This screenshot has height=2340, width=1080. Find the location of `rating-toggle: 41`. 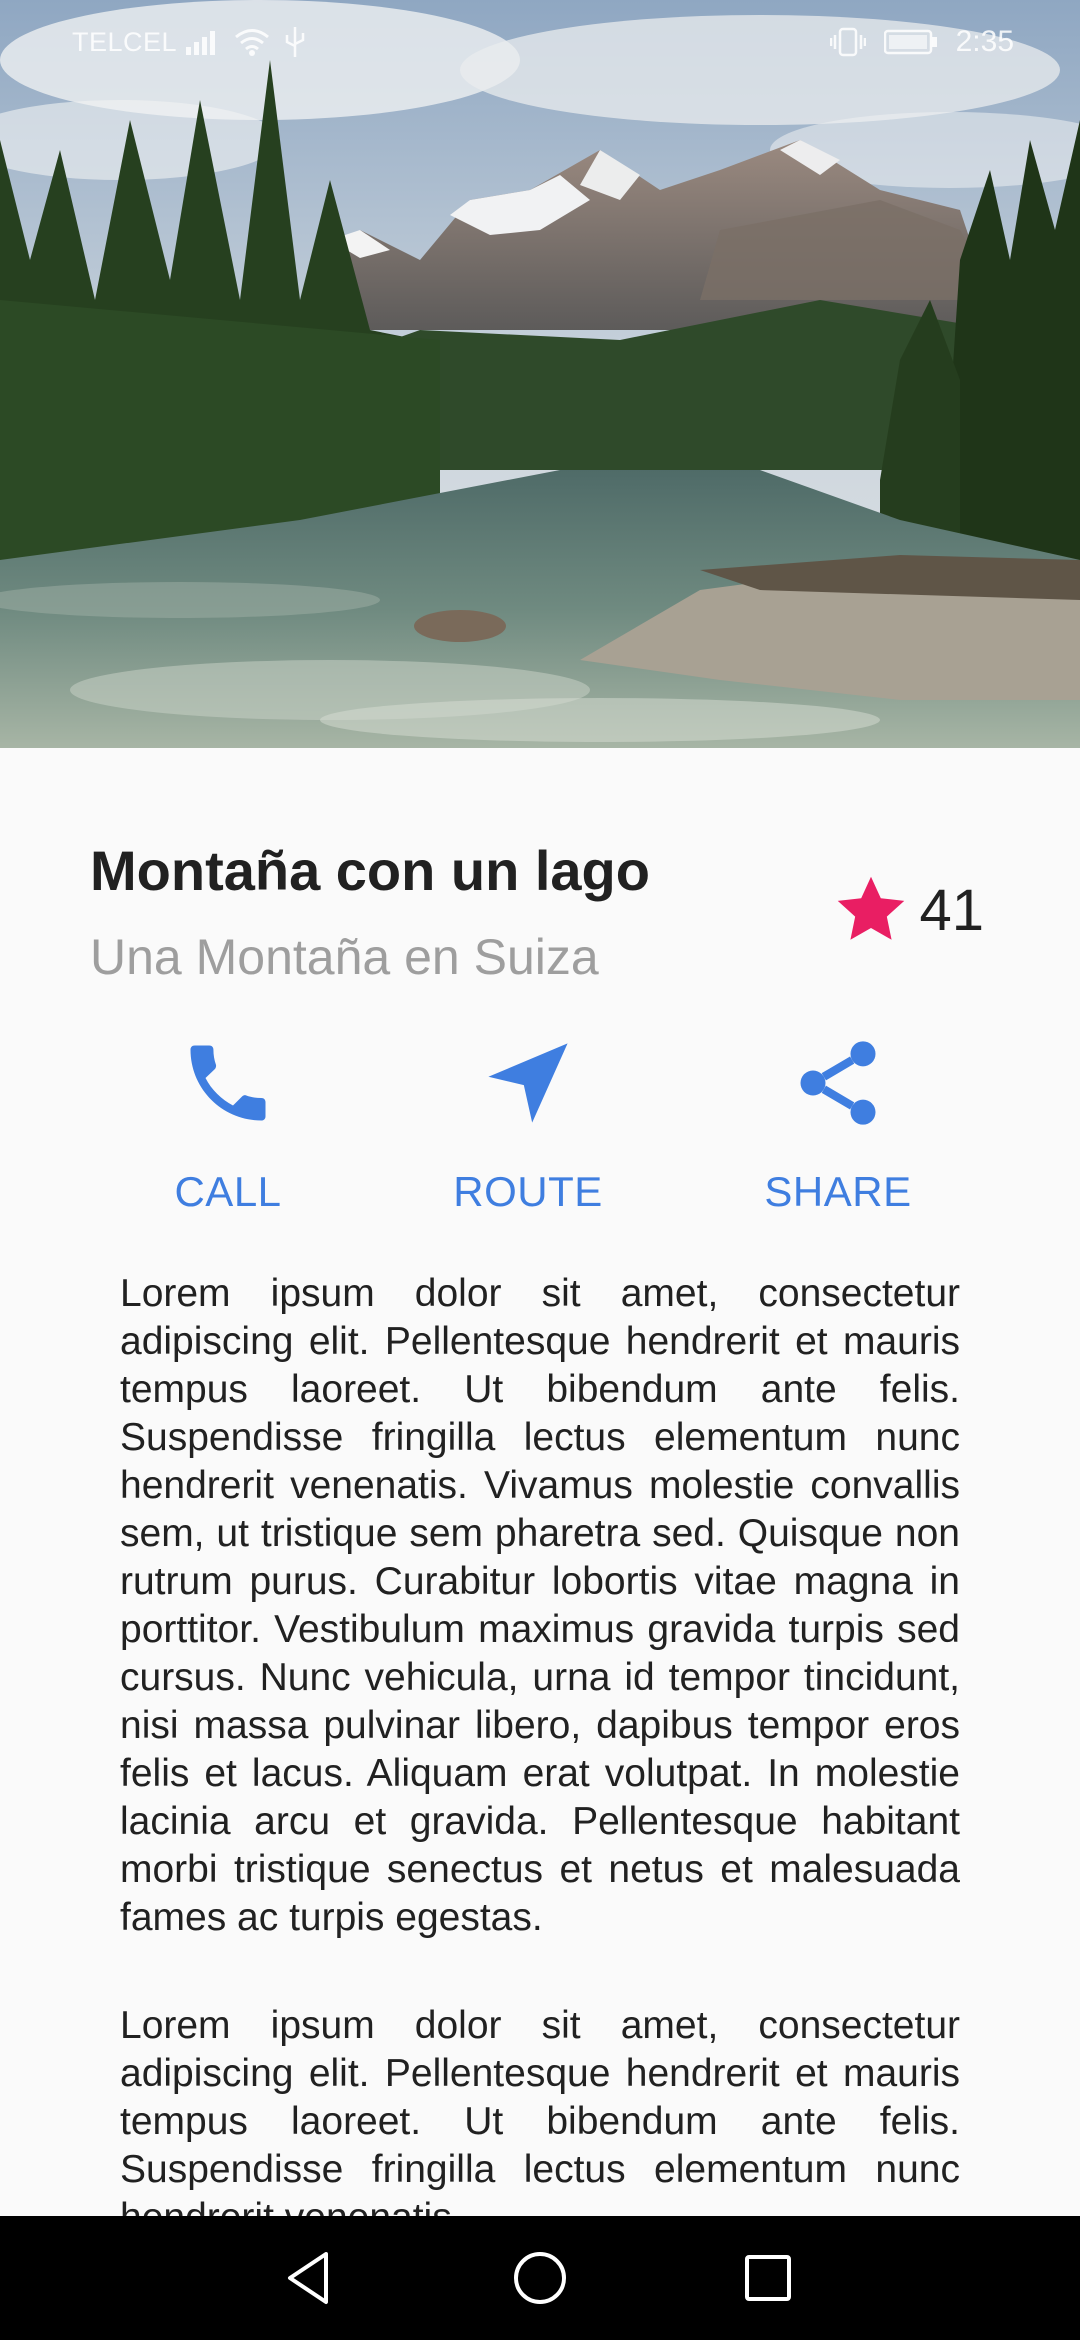

rating-toggle: 41 is located at coordinates (907, 910).